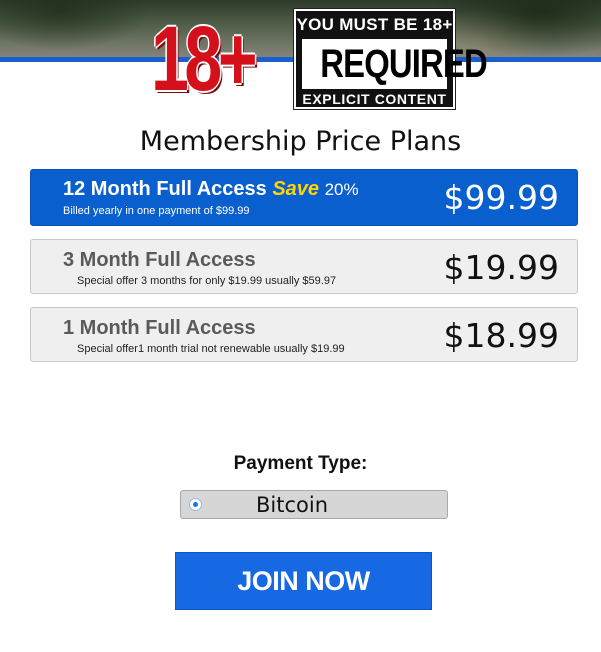 The height and width of the screenshot is (652, 601). I want to click on plan-price: $19.99, so click(501, 267).